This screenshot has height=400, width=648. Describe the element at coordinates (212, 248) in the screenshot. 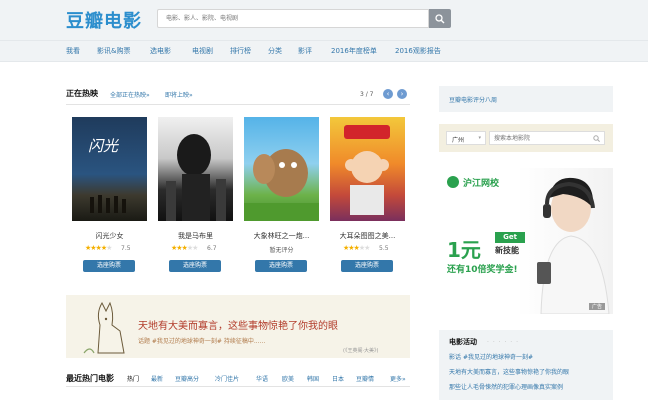

I see `rating-value: 6.7` at that location.